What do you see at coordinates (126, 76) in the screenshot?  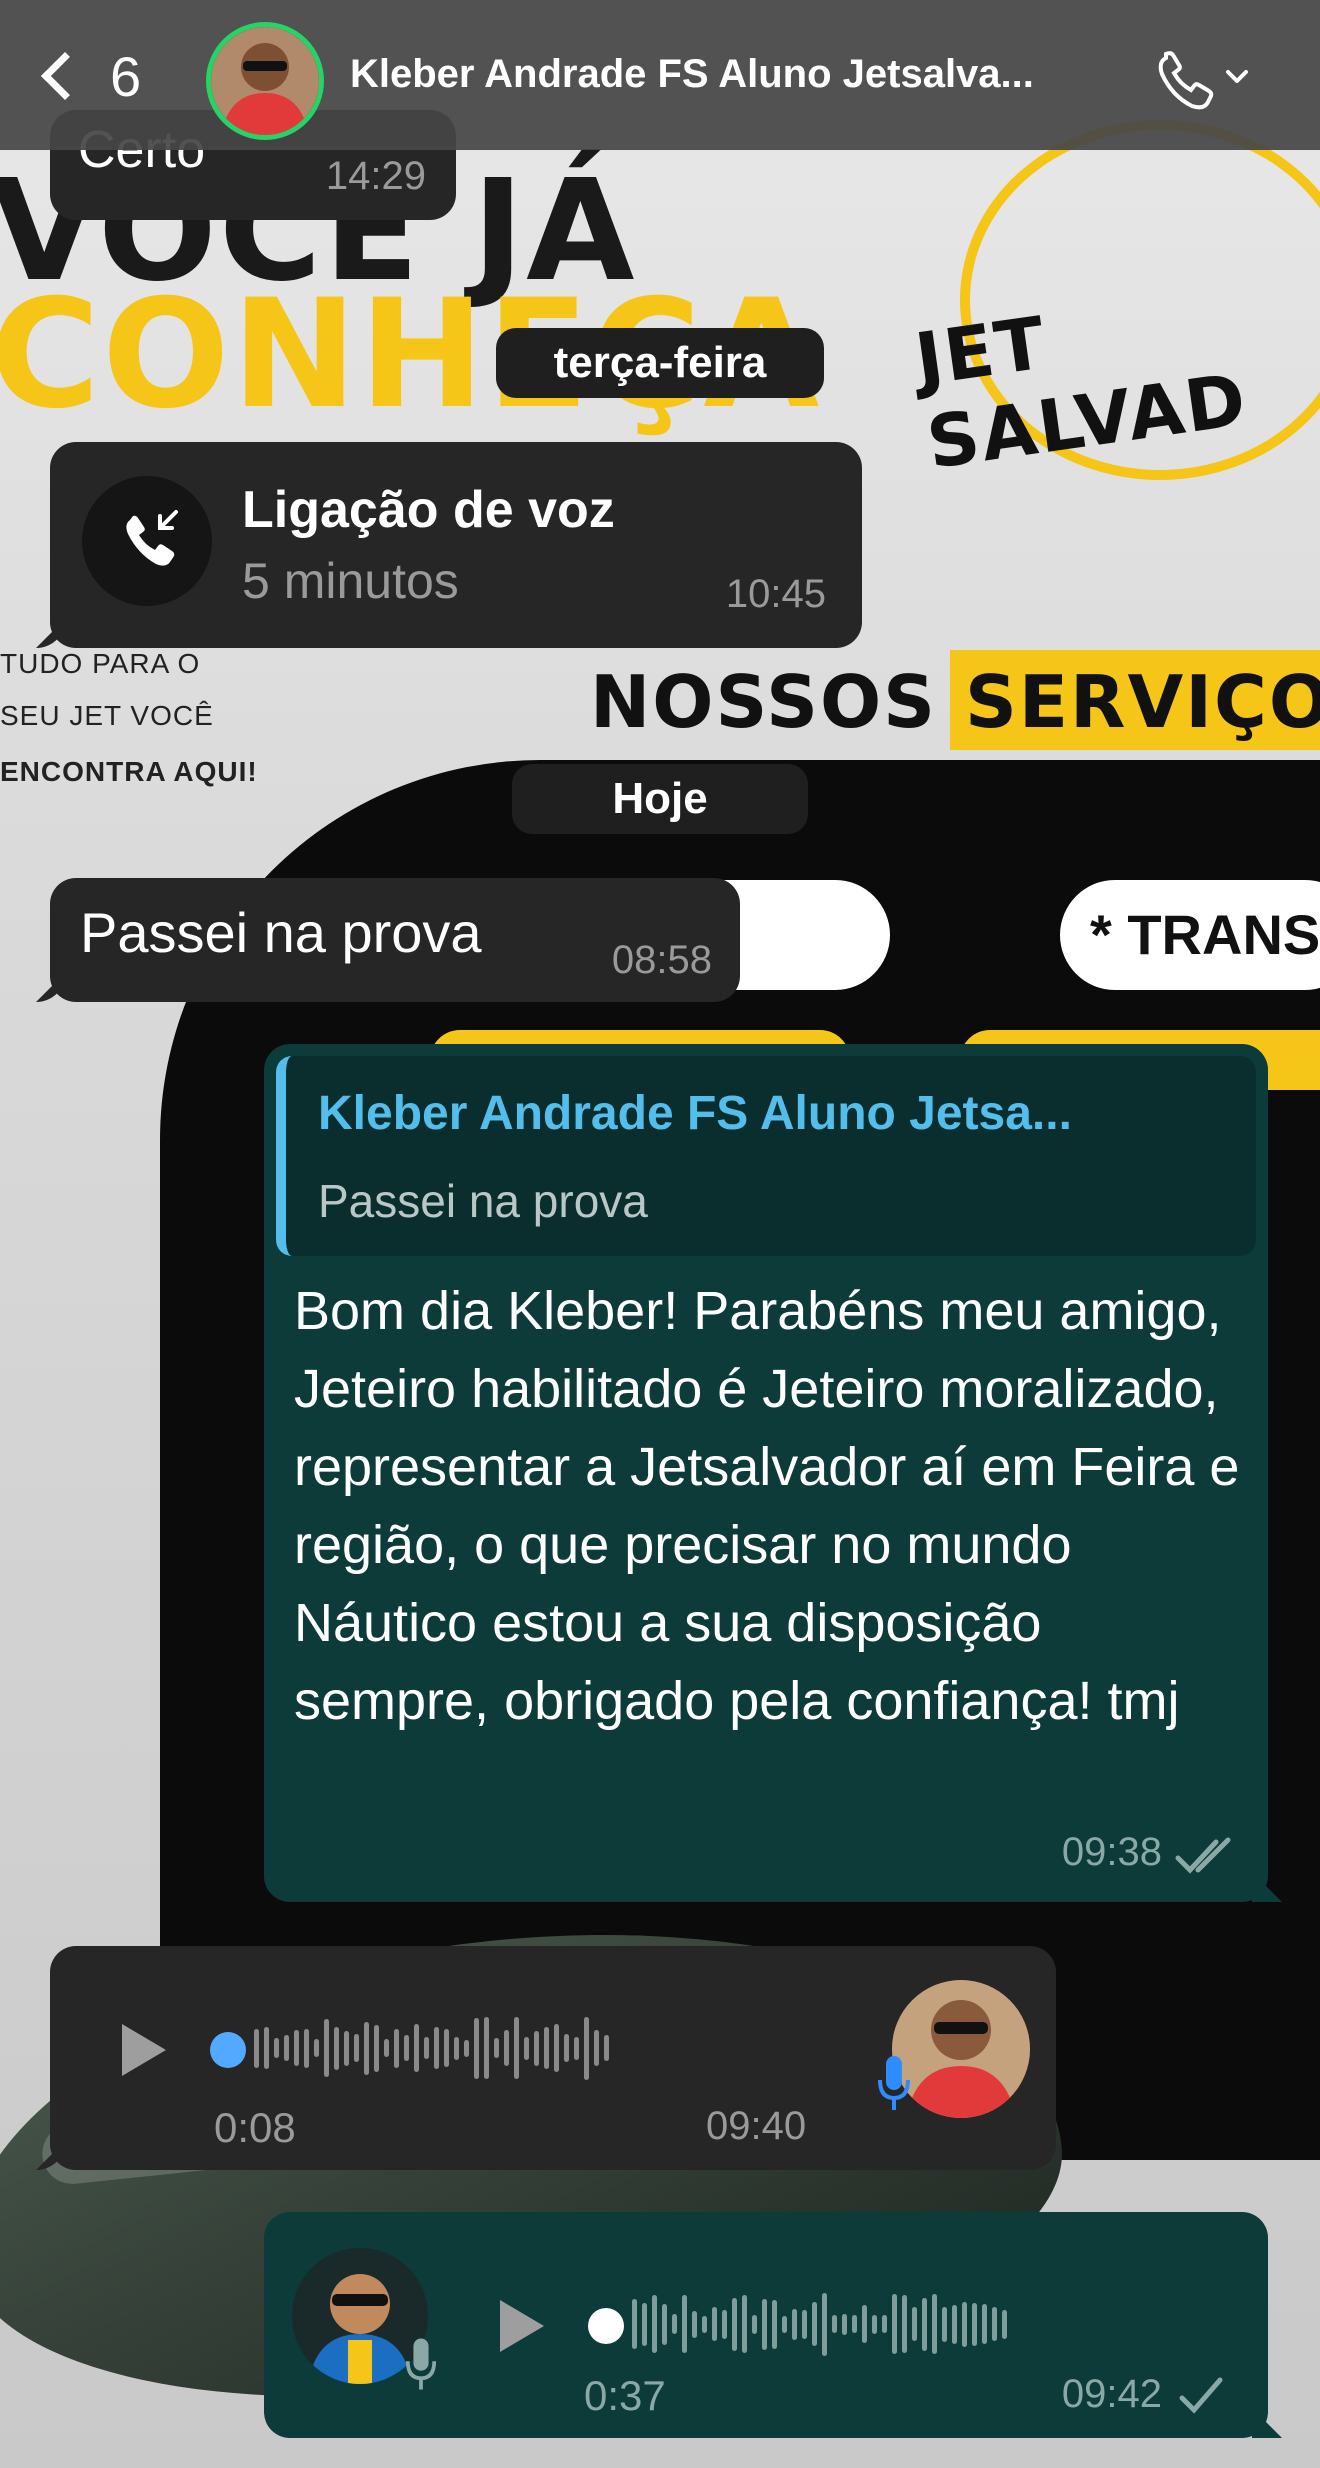 I see `unread-count: 6` at bounding box center [126, 76].